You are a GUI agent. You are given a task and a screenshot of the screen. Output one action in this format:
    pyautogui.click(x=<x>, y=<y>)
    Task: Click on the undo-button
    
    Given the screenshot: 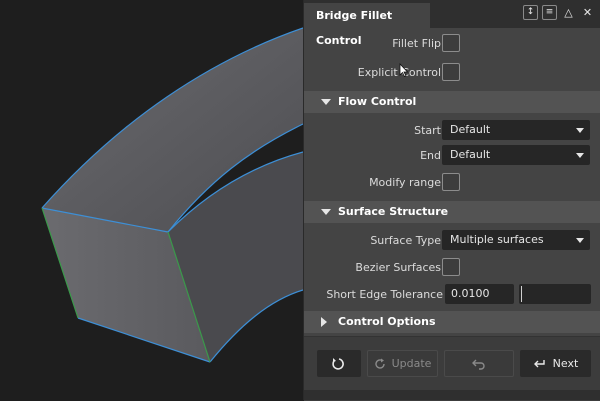 What is the action you would take?
    pyautogui.click(x=479, y=363)
    